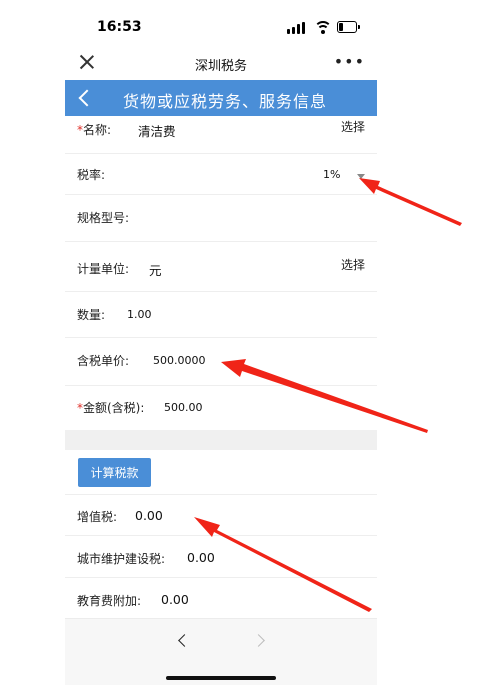 Image resolution: width=496 pixels, height=685 pixels. Describe the element at coordinates (298, 27) in the screenshot. I see `signal-icon` at that location.